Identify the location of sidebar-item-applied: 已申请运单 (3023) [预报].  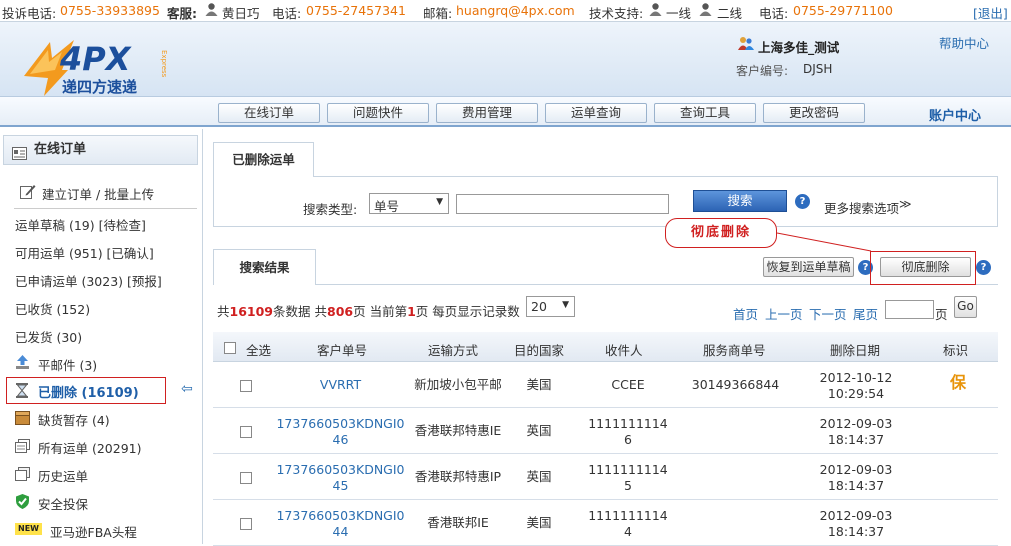
(88, 280).